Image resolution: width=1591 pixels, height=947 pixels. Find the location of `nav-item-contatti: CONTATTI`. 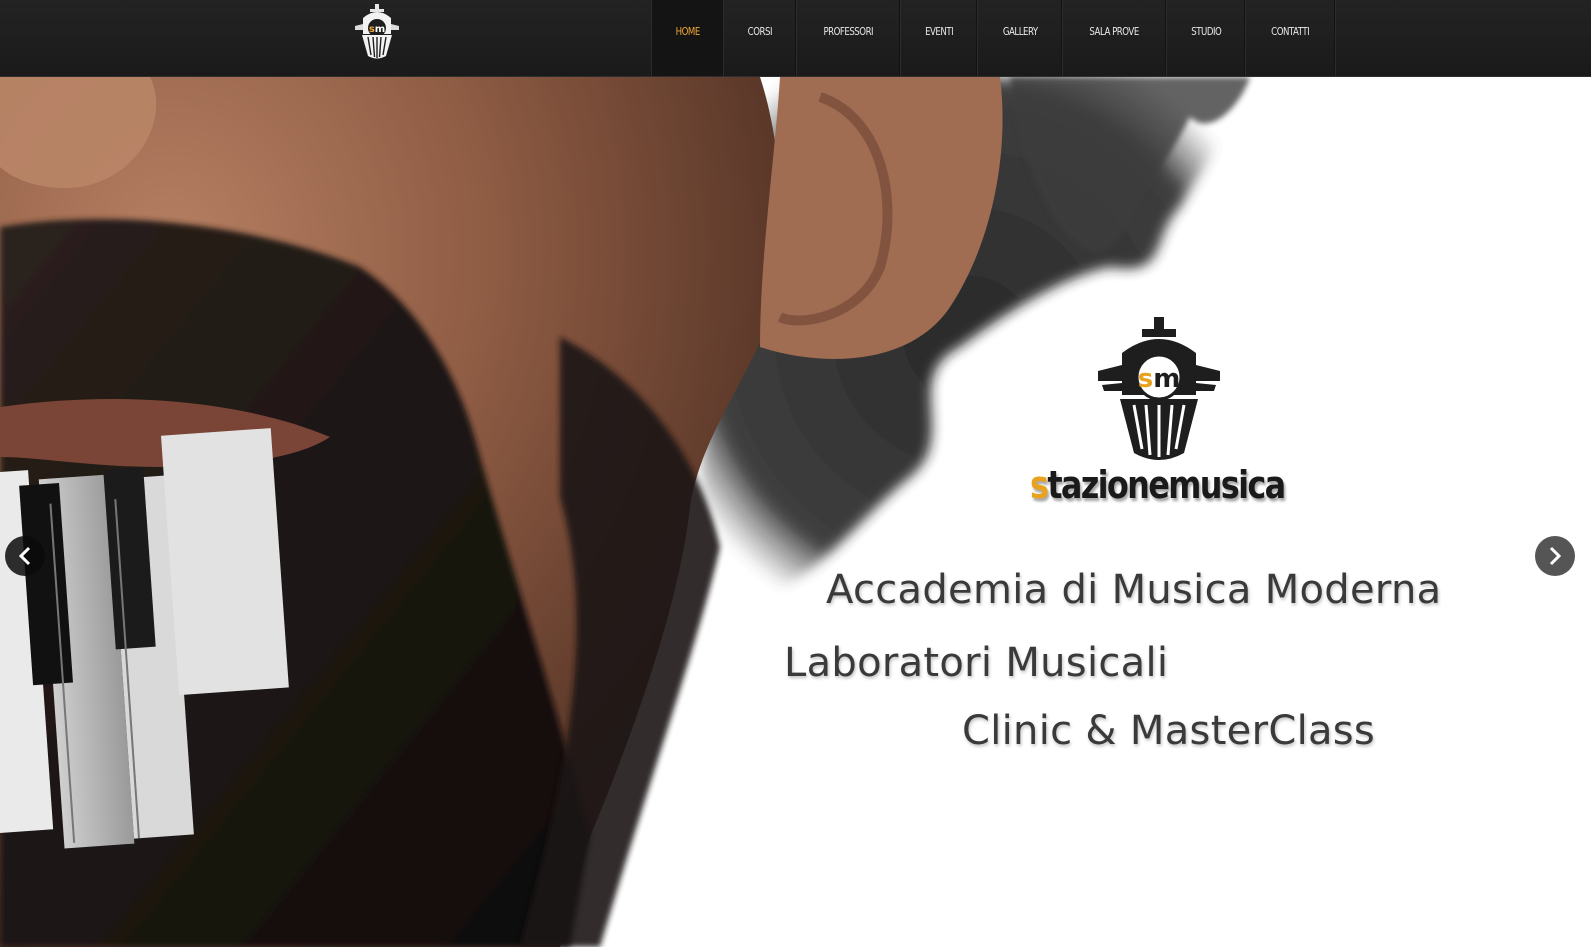

nav-item-contatti: CONTATTI is located at coordinates (1291, 38).